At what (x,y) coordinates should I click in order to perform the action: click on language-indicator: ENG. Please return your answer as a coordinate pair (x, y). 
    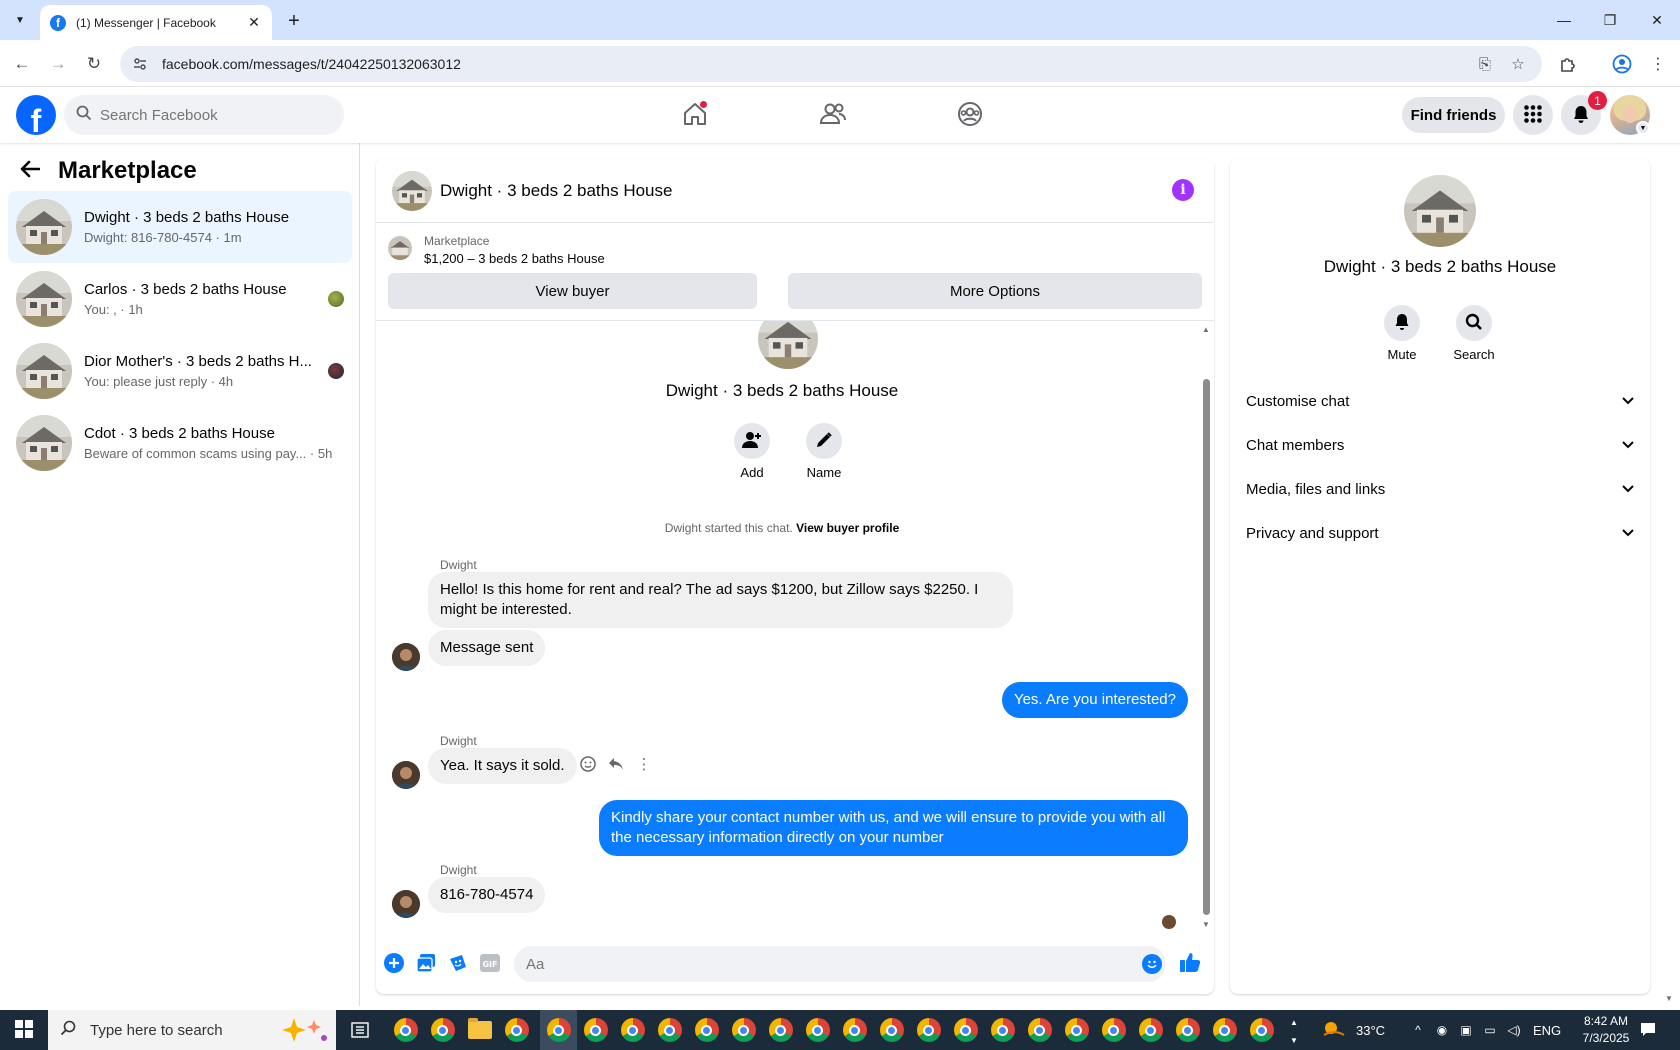
    Looking at the image, I should click on (1547, 1030).